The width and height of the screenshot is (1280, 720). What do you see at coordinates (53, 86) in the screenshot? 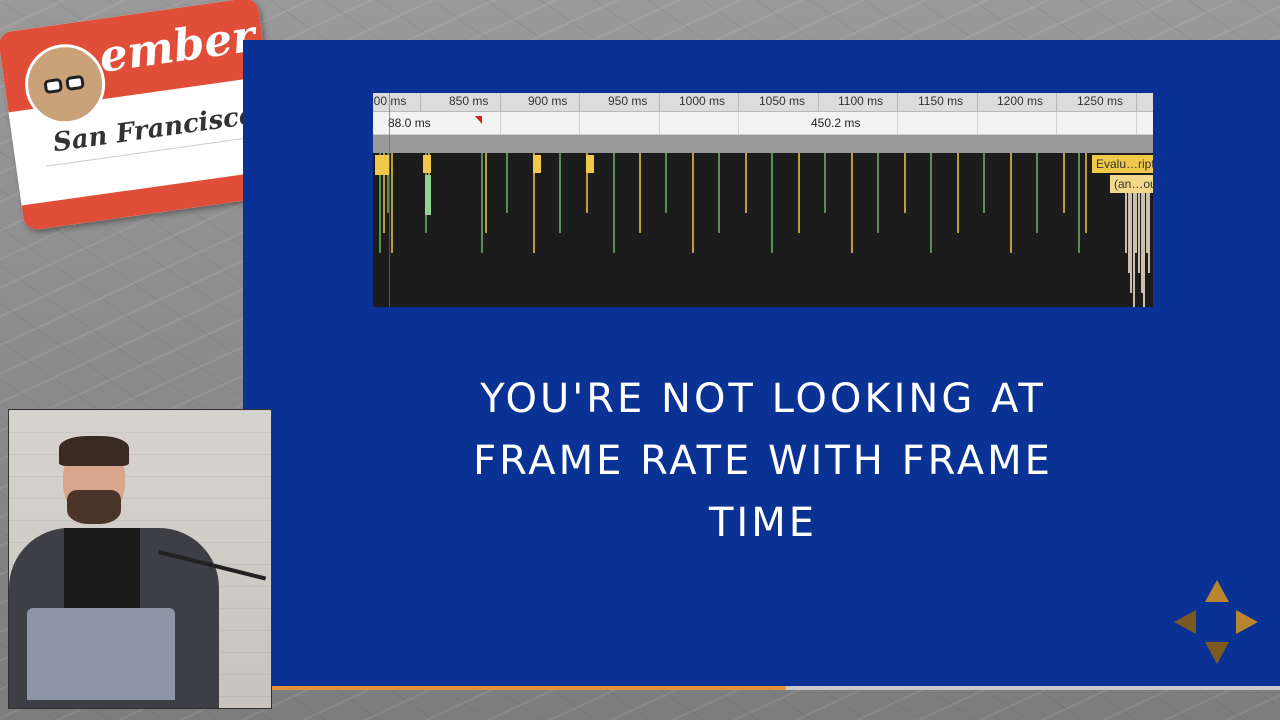
I see `lens-left` at bounding box center [53, 86].